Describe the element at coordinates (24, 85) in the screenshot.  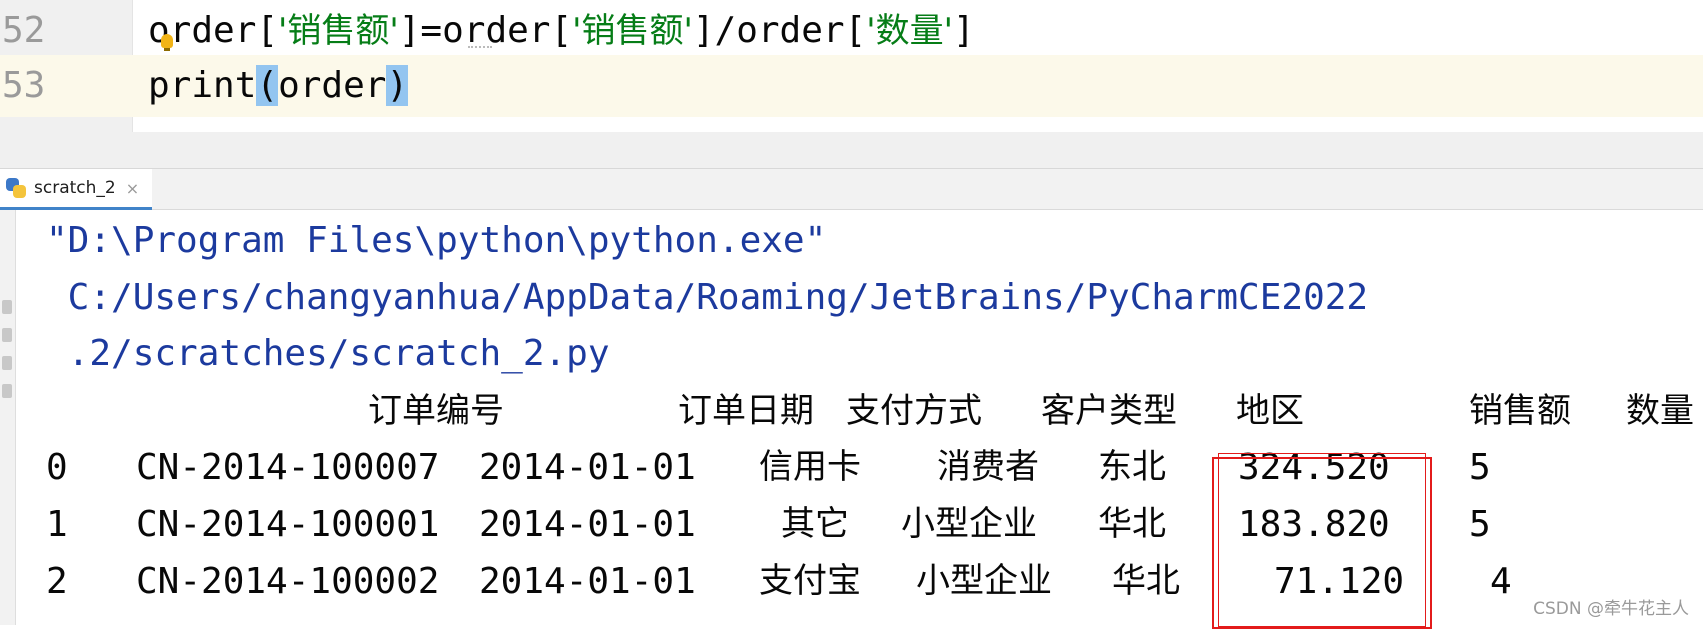
I see `line-number: 53` at that location.